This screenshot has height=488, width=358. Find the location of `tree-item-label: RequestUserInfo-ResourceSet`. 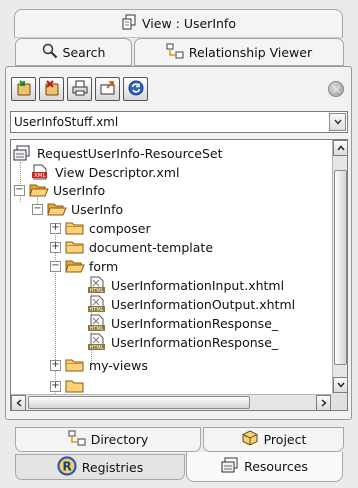

tree-item-label: RequestUserInfo-ResourceSet is located at coordinates (130, 153).